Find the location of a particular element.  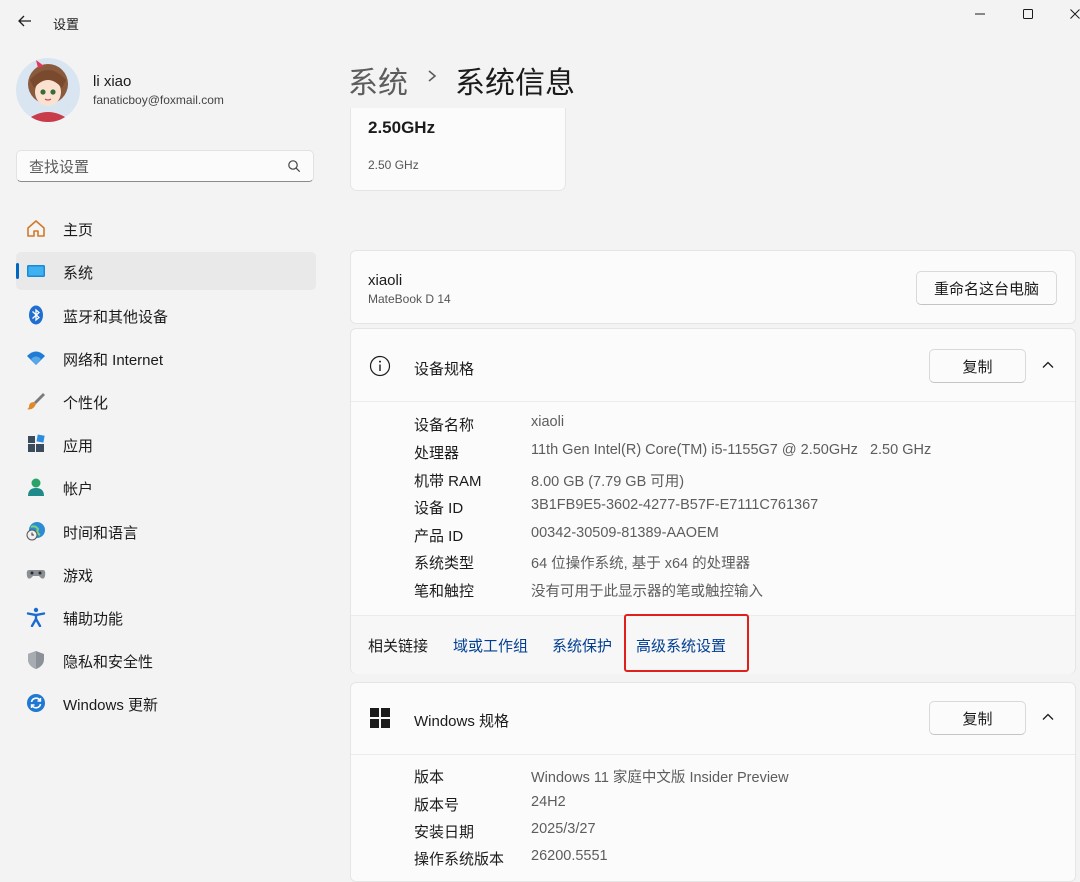

sidebar-item-label: 蓝牙和其他设备 is located at coordinates (116, 317).